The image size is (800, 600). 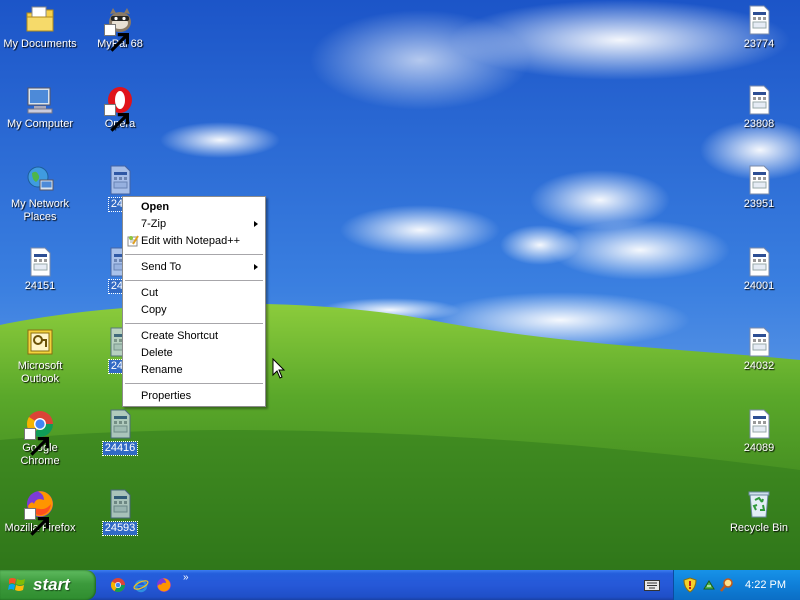 What do you see at coordinates (652, 585) in the screenshot?
I see `keyboard-icon` at bounding box center [652, 585].